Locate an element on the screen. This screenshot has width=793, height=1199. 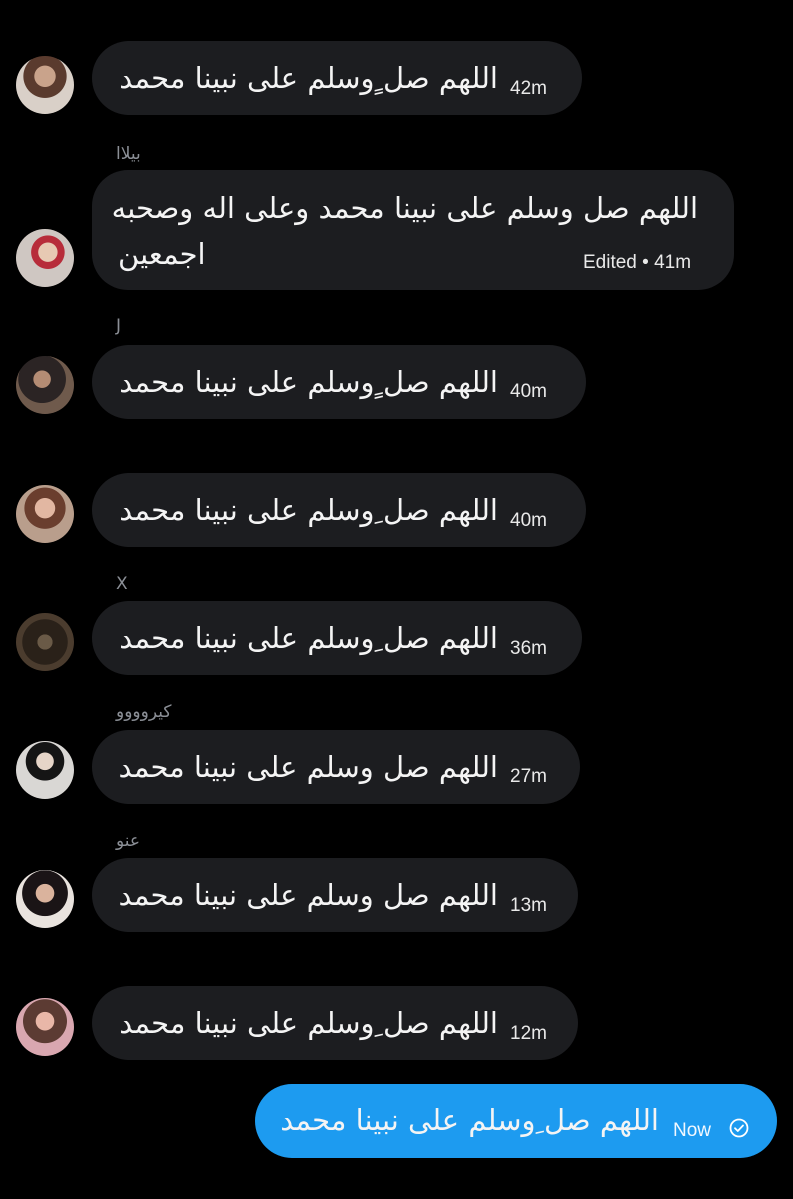
outgoing-message-text: اللهم صل ِوسلم على نبينا محمد is located at coordinates (469, 1120).